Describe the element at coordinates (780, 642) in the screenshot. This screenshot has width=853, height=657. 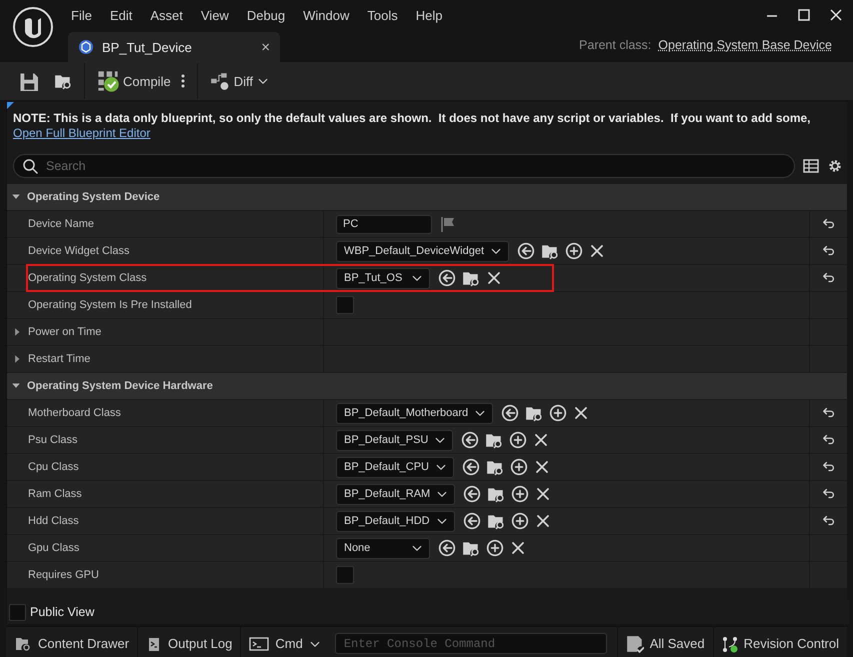
I see `revision-control-button: Revision Control` at that location.